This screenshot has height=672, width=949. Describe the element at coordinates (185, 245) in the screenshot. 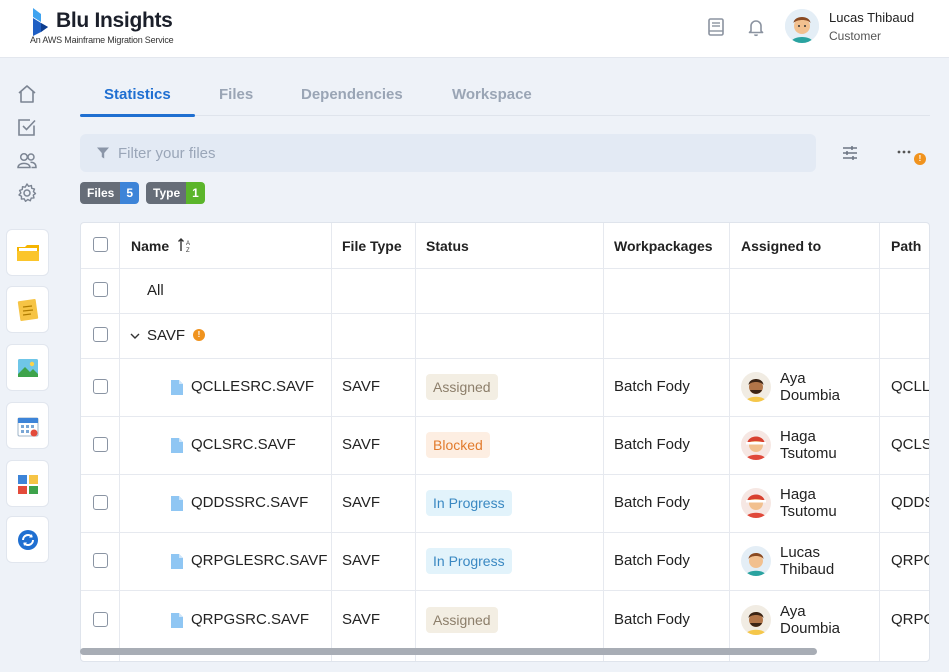

I see `sort-icon: A Z` at that location.